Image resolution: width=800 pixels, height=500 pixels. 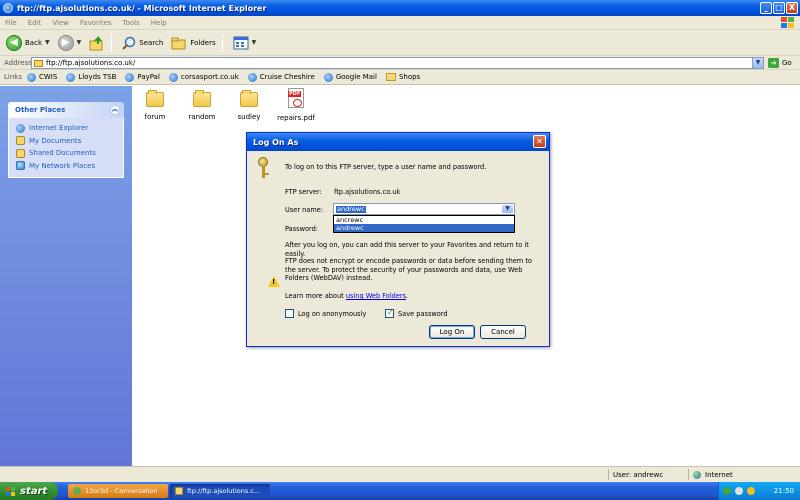 I want to click on link-cwis: CWIS, so click(x=41, y=77).